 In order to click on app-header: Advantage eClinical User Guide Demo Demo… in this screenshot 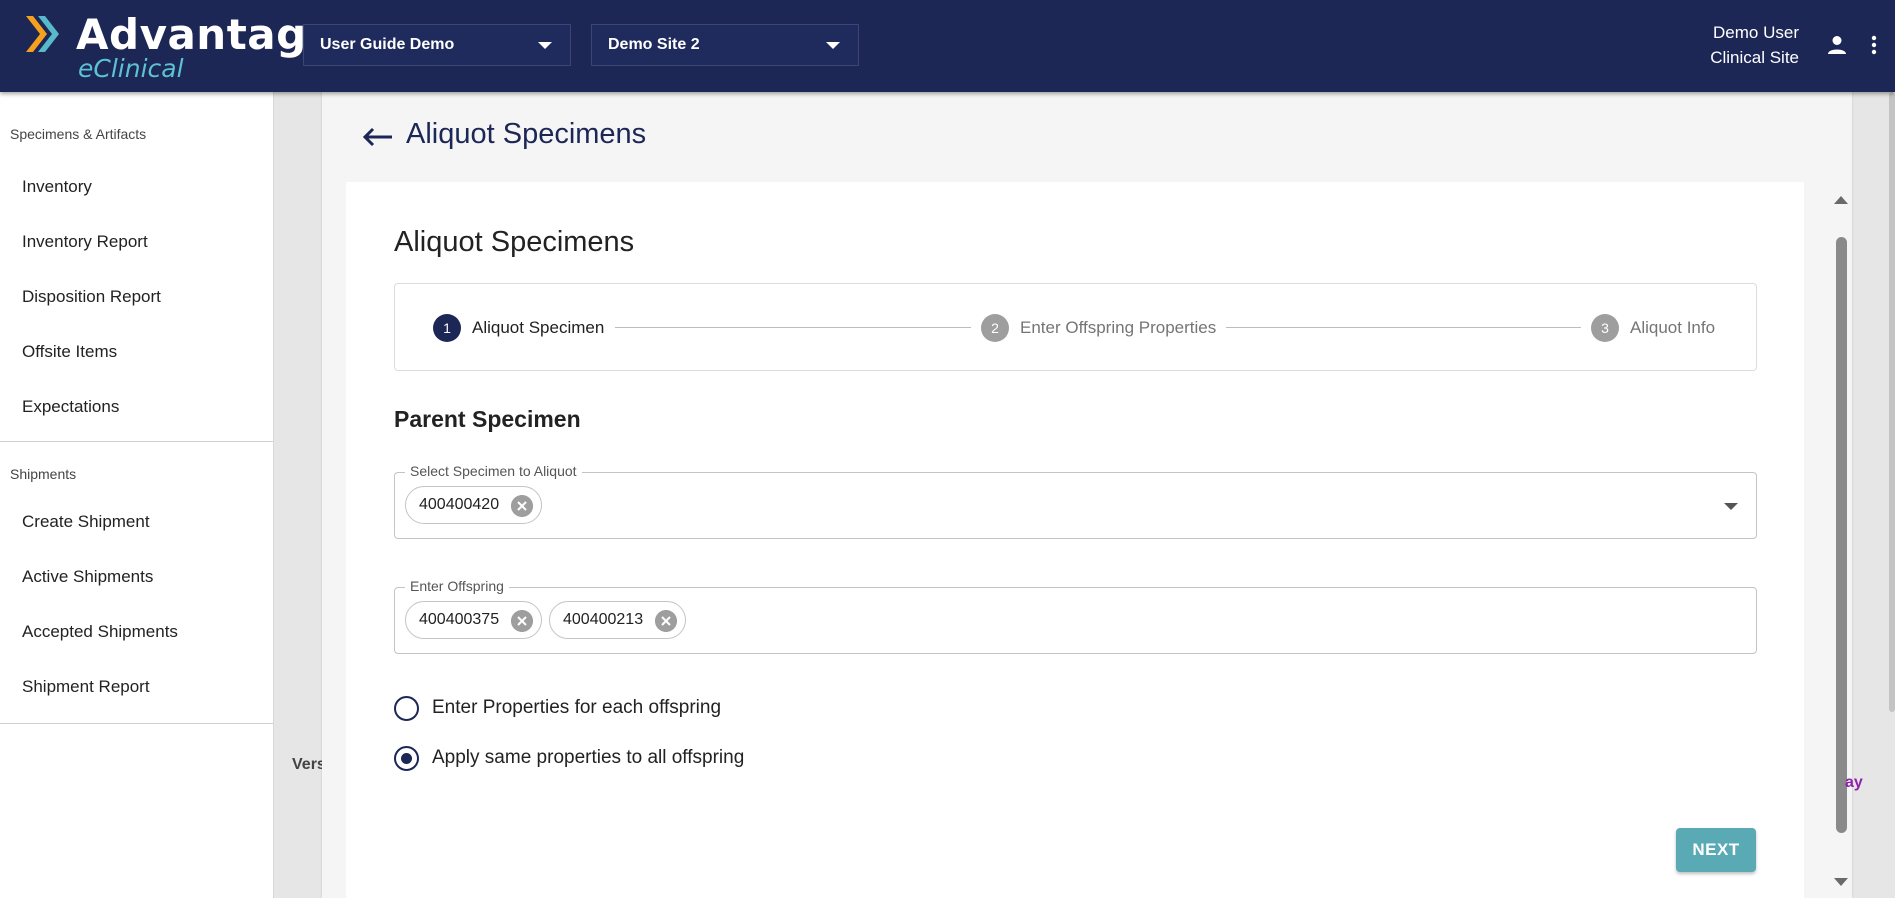, I will do `click(947, 46)`.